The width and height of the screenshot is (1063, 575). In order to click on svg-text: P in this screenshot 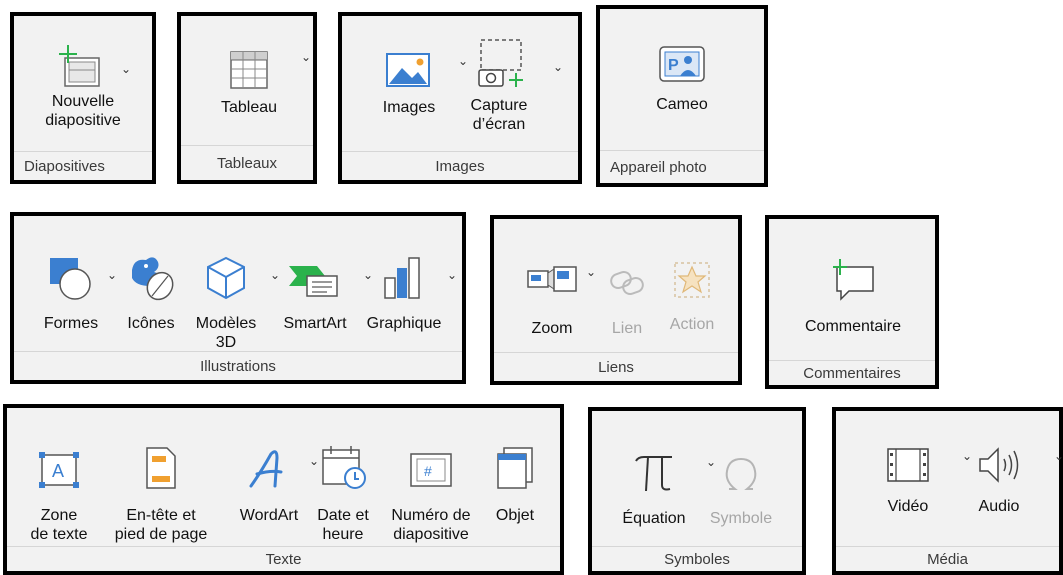, I will do `click(673, 65)`.